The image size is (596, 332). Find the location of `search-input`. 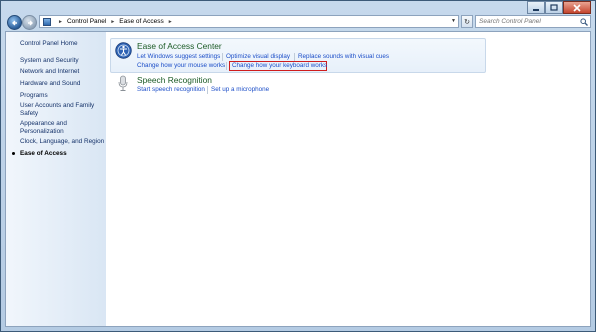

search-input is located at coordinates (528, 21).